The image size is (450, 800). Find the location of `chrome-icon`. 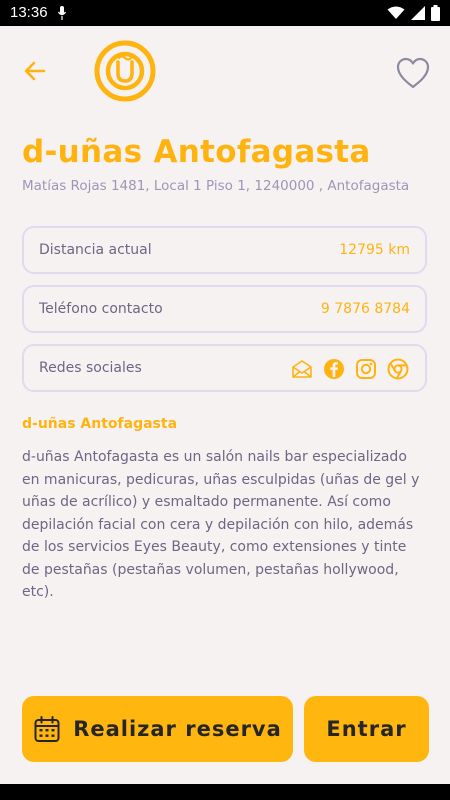

chrome-icon is located at coordinates (398, 369).